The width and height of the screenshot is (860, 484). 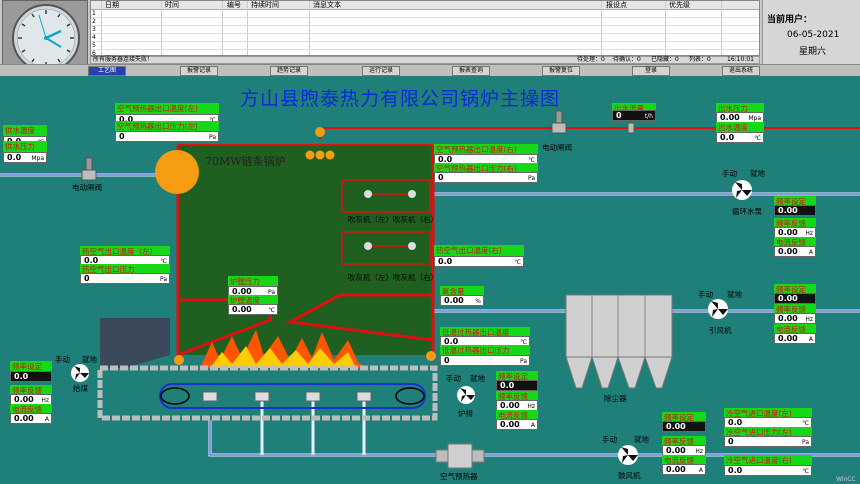 What do you see at coordinates (795, 318) in the screenshot?
I see `freq-feedback-value: 0.00 Hz` at bounding box center [795, 318].